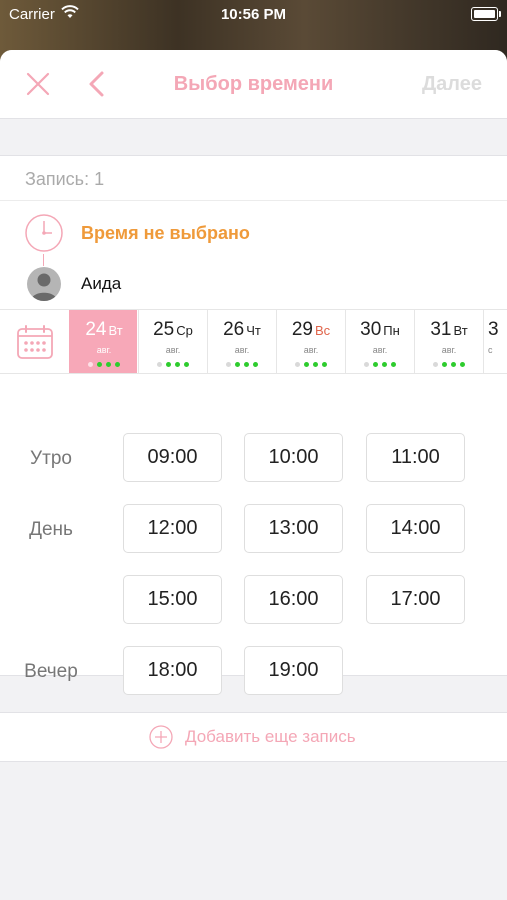 The width and height of the screenshot is (507, 900). Describe the element at coordinates (165, 233) in the screenshot. I see `time-status: Время не выбрано` at that location.